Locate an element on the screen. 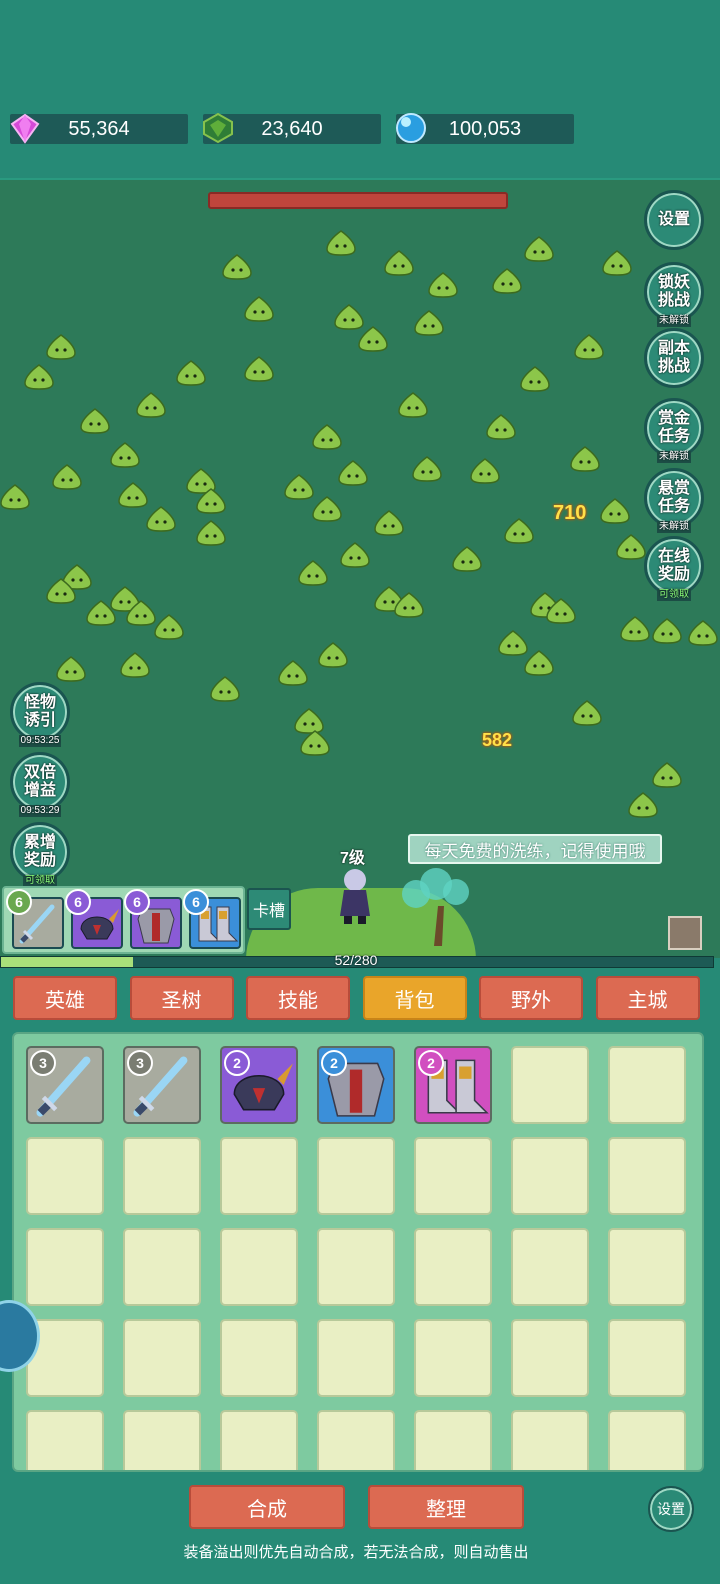 This screenshot has width=720, height=1584. tab-4: 野外 is located at coordinates (531, 998).